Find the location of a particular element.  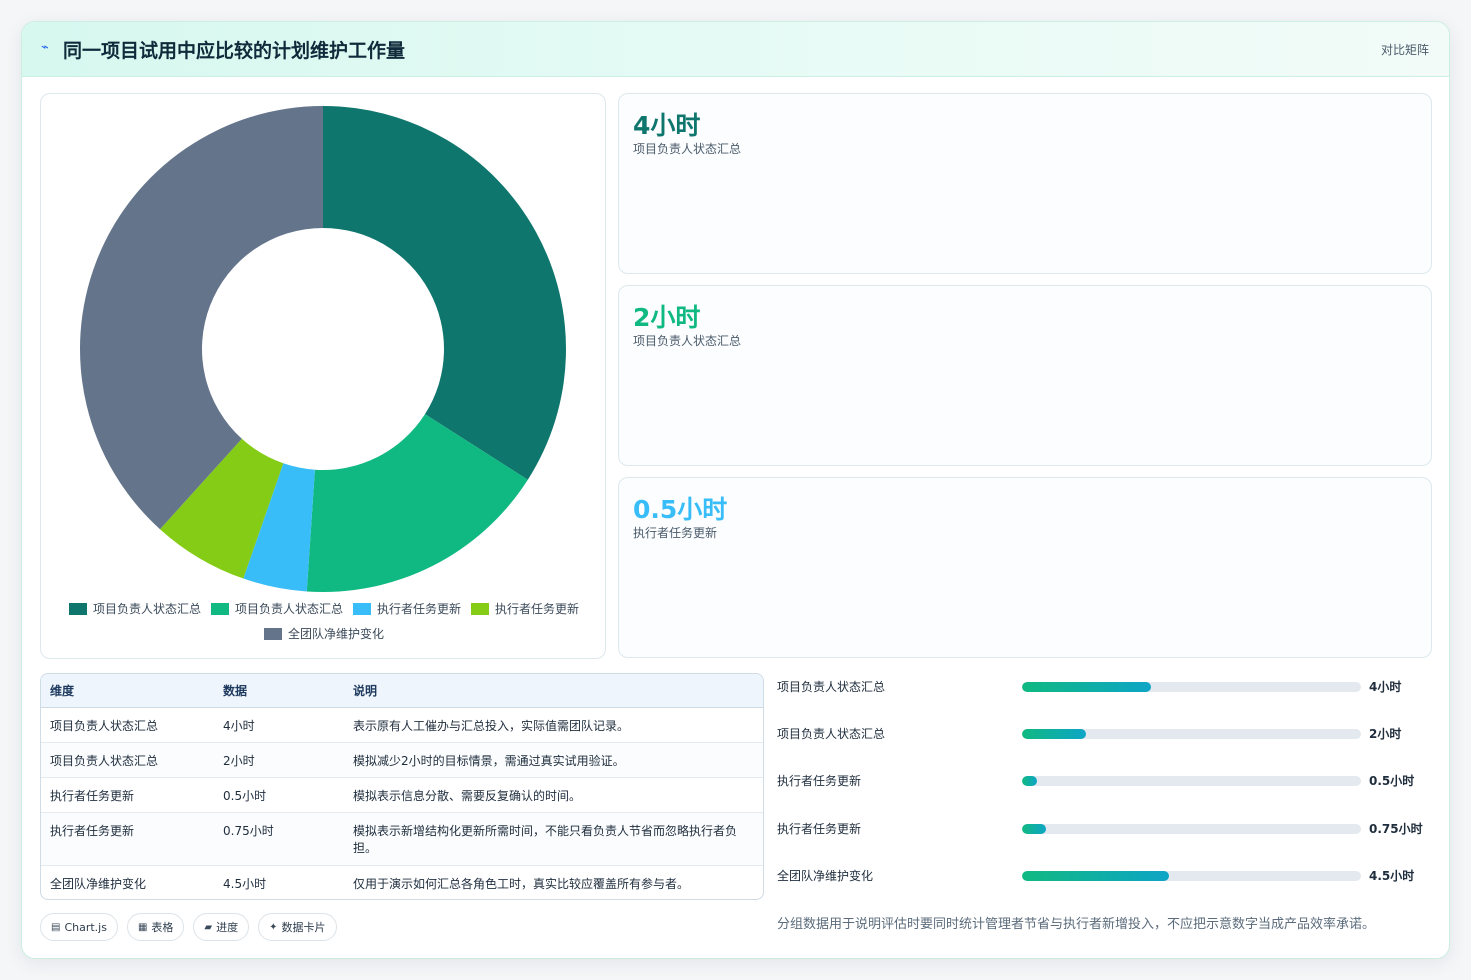

stat-value: 2小时 is located at coordinates (667, 317).